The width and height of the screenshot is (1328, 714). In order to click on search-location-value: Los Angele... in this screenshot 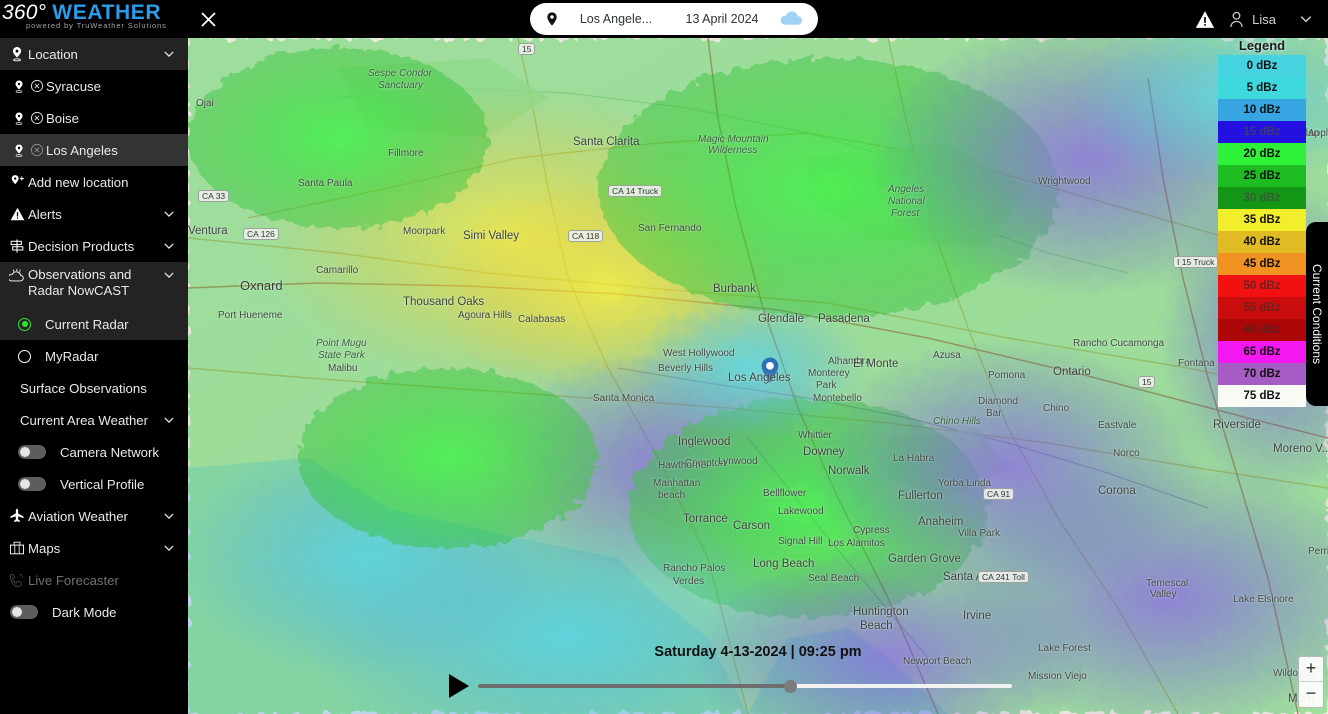, I will do `click(616, 19)`.